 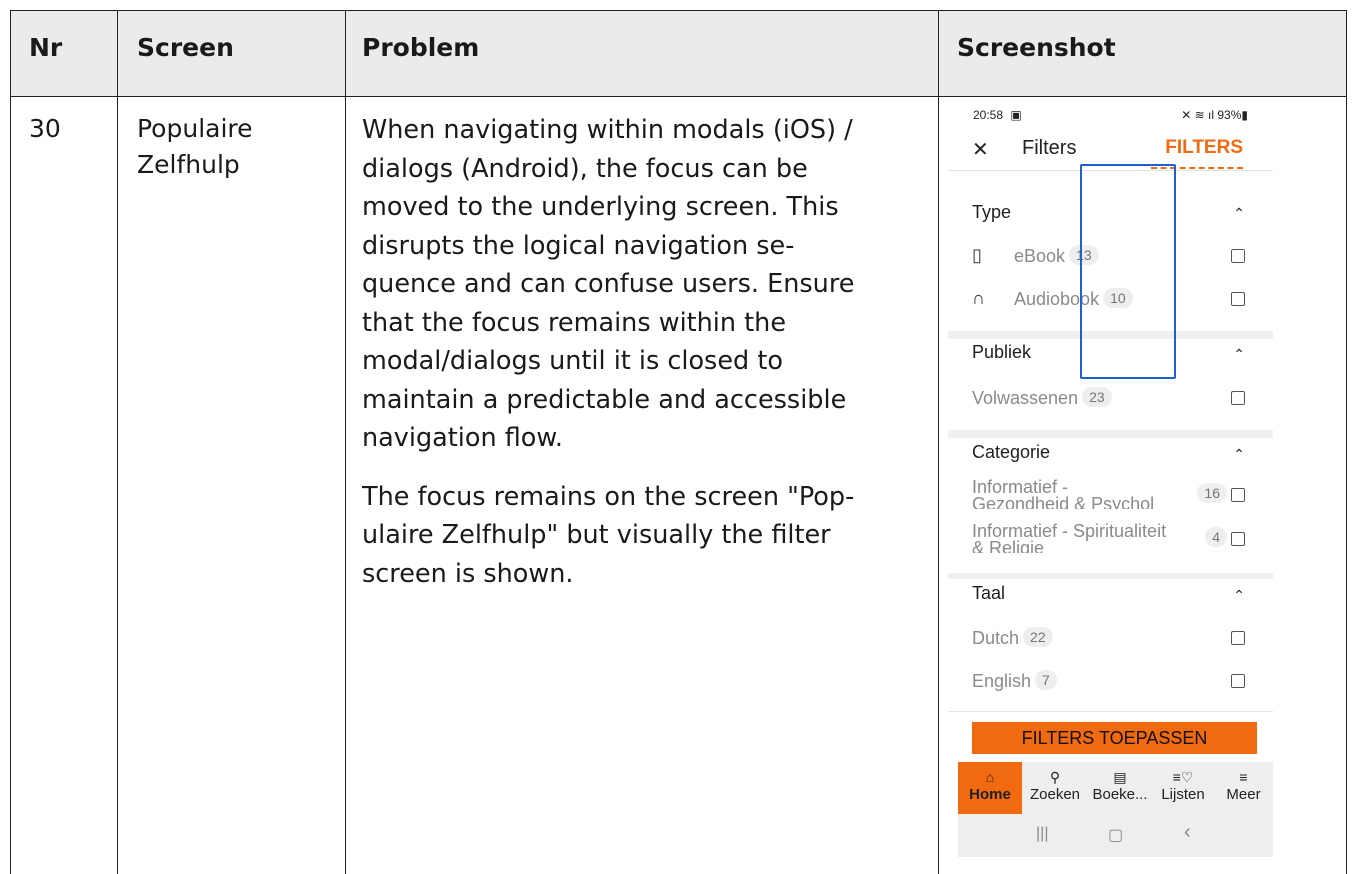 What do you see at coordinates (1183, 794) in the screenshot?
I see `nav-label: Lijsten` at bounding box center [1183, 794].